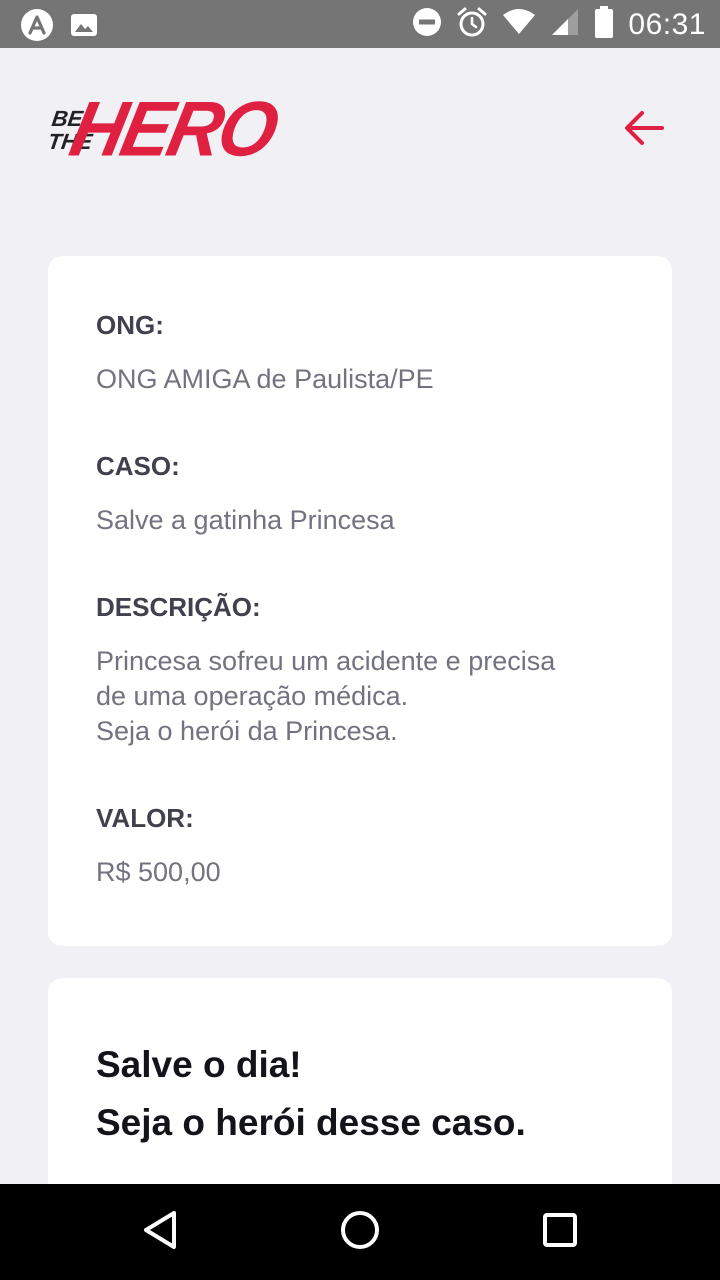  What do you see at coordinates (173, 129) in the screenshot?
I see `logo-word: HERO` at bounding box center [173, 129].